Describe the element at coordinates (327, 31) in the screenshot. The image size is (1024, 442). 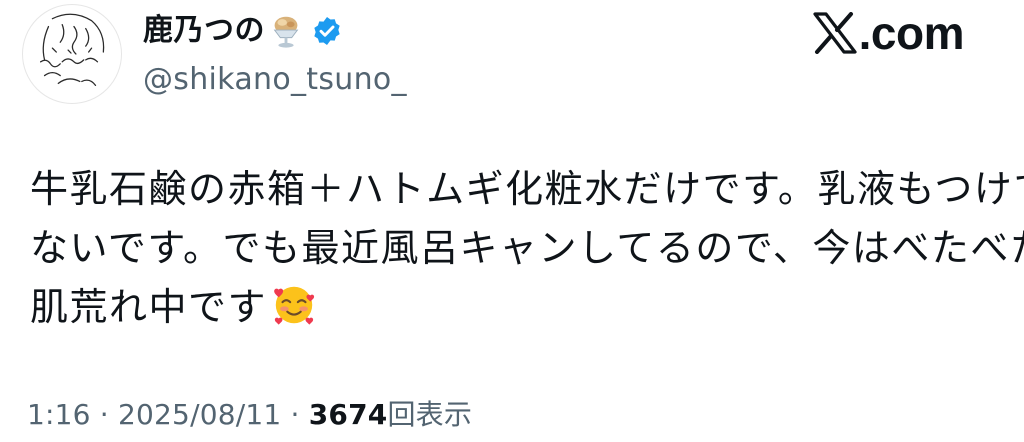
I see `verified-badge-icon` at that location.